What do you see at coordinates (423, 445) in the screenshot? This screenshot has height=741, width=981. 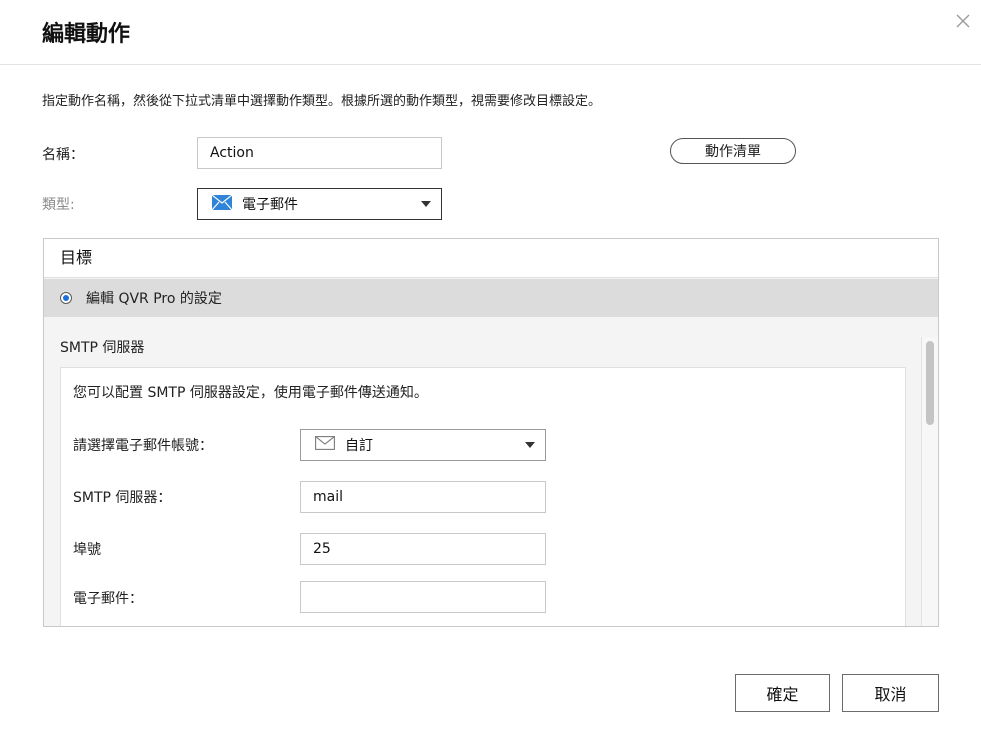 I see `email-account-select: 自訂` at bounding box center [423, 445].